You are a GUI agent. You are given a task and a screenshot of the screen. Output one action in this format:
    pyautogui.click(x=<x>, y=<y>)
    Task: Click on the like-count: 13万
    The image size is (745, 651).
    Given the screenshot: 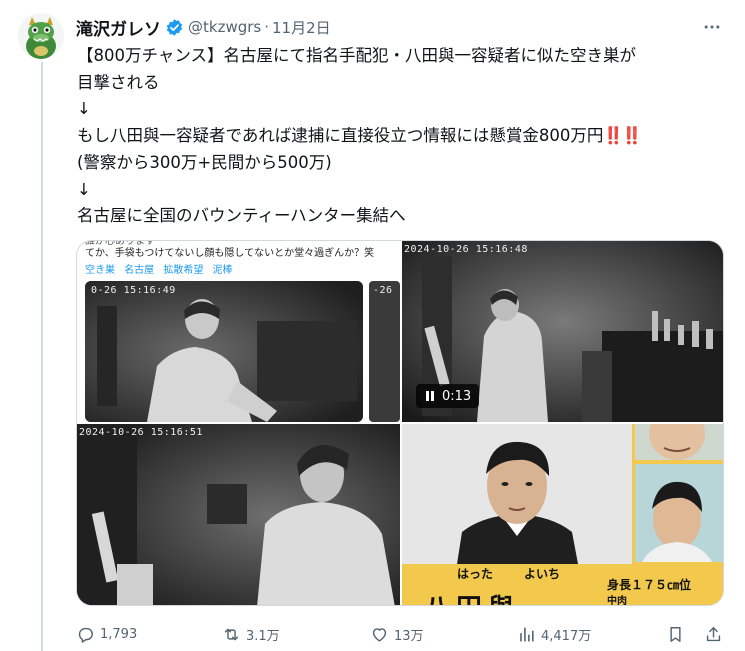 What is the action you would take?
    pyautogui.click(x=409, y=636)
    